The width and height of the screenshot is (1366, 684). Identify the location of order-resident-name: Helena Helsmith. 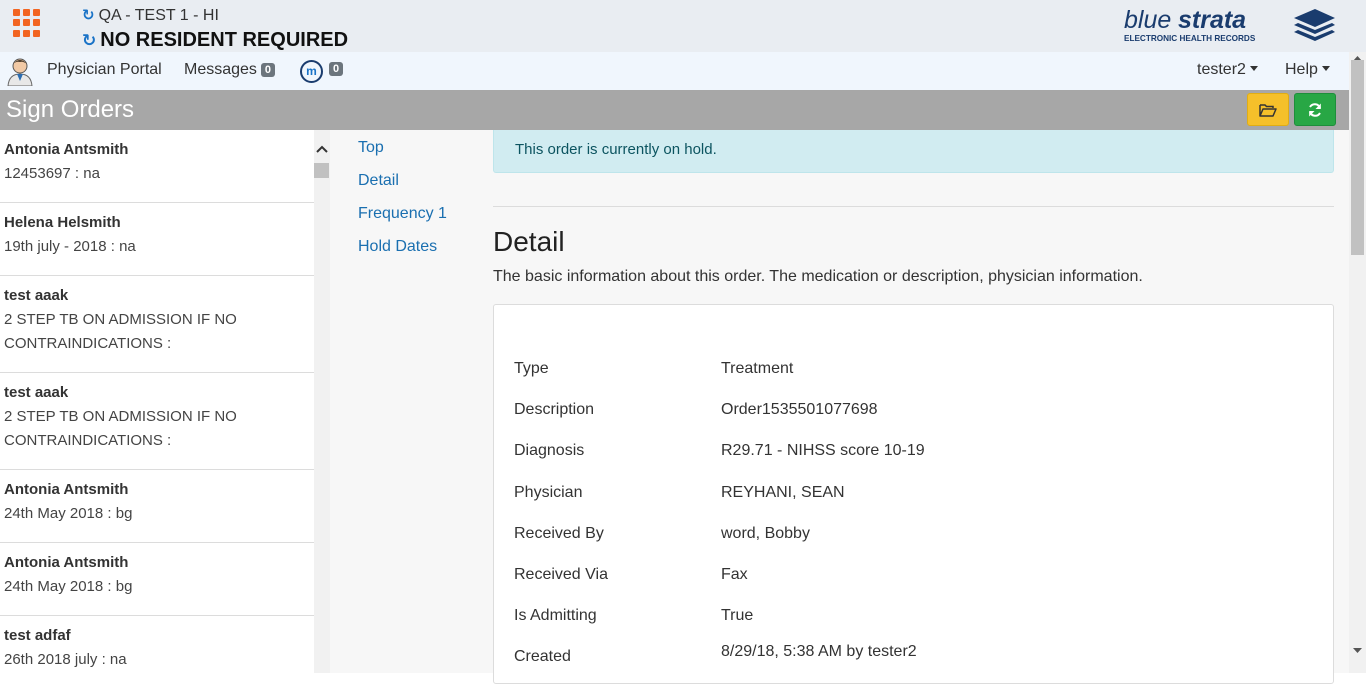
(62, 222).